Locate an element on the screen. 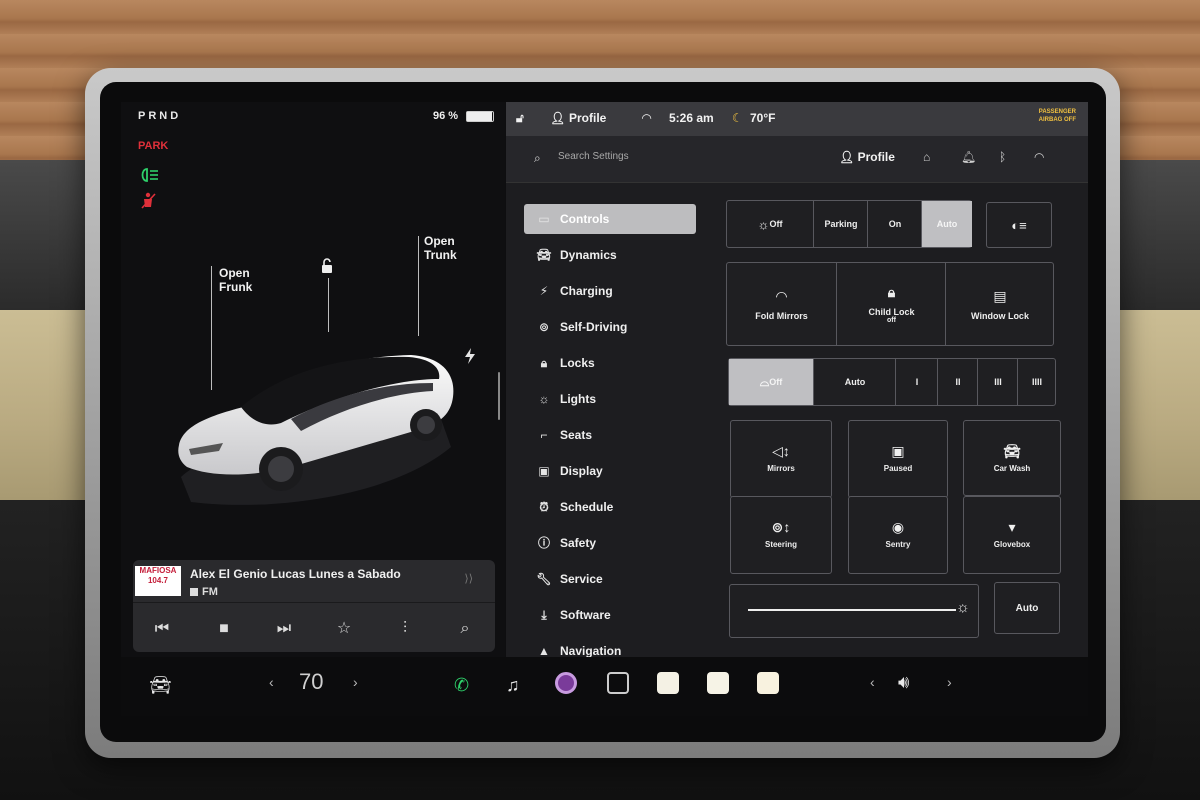 This screenshot has height=800, width=1200. menu-item-label: Display is located at coordinates (581, 471).